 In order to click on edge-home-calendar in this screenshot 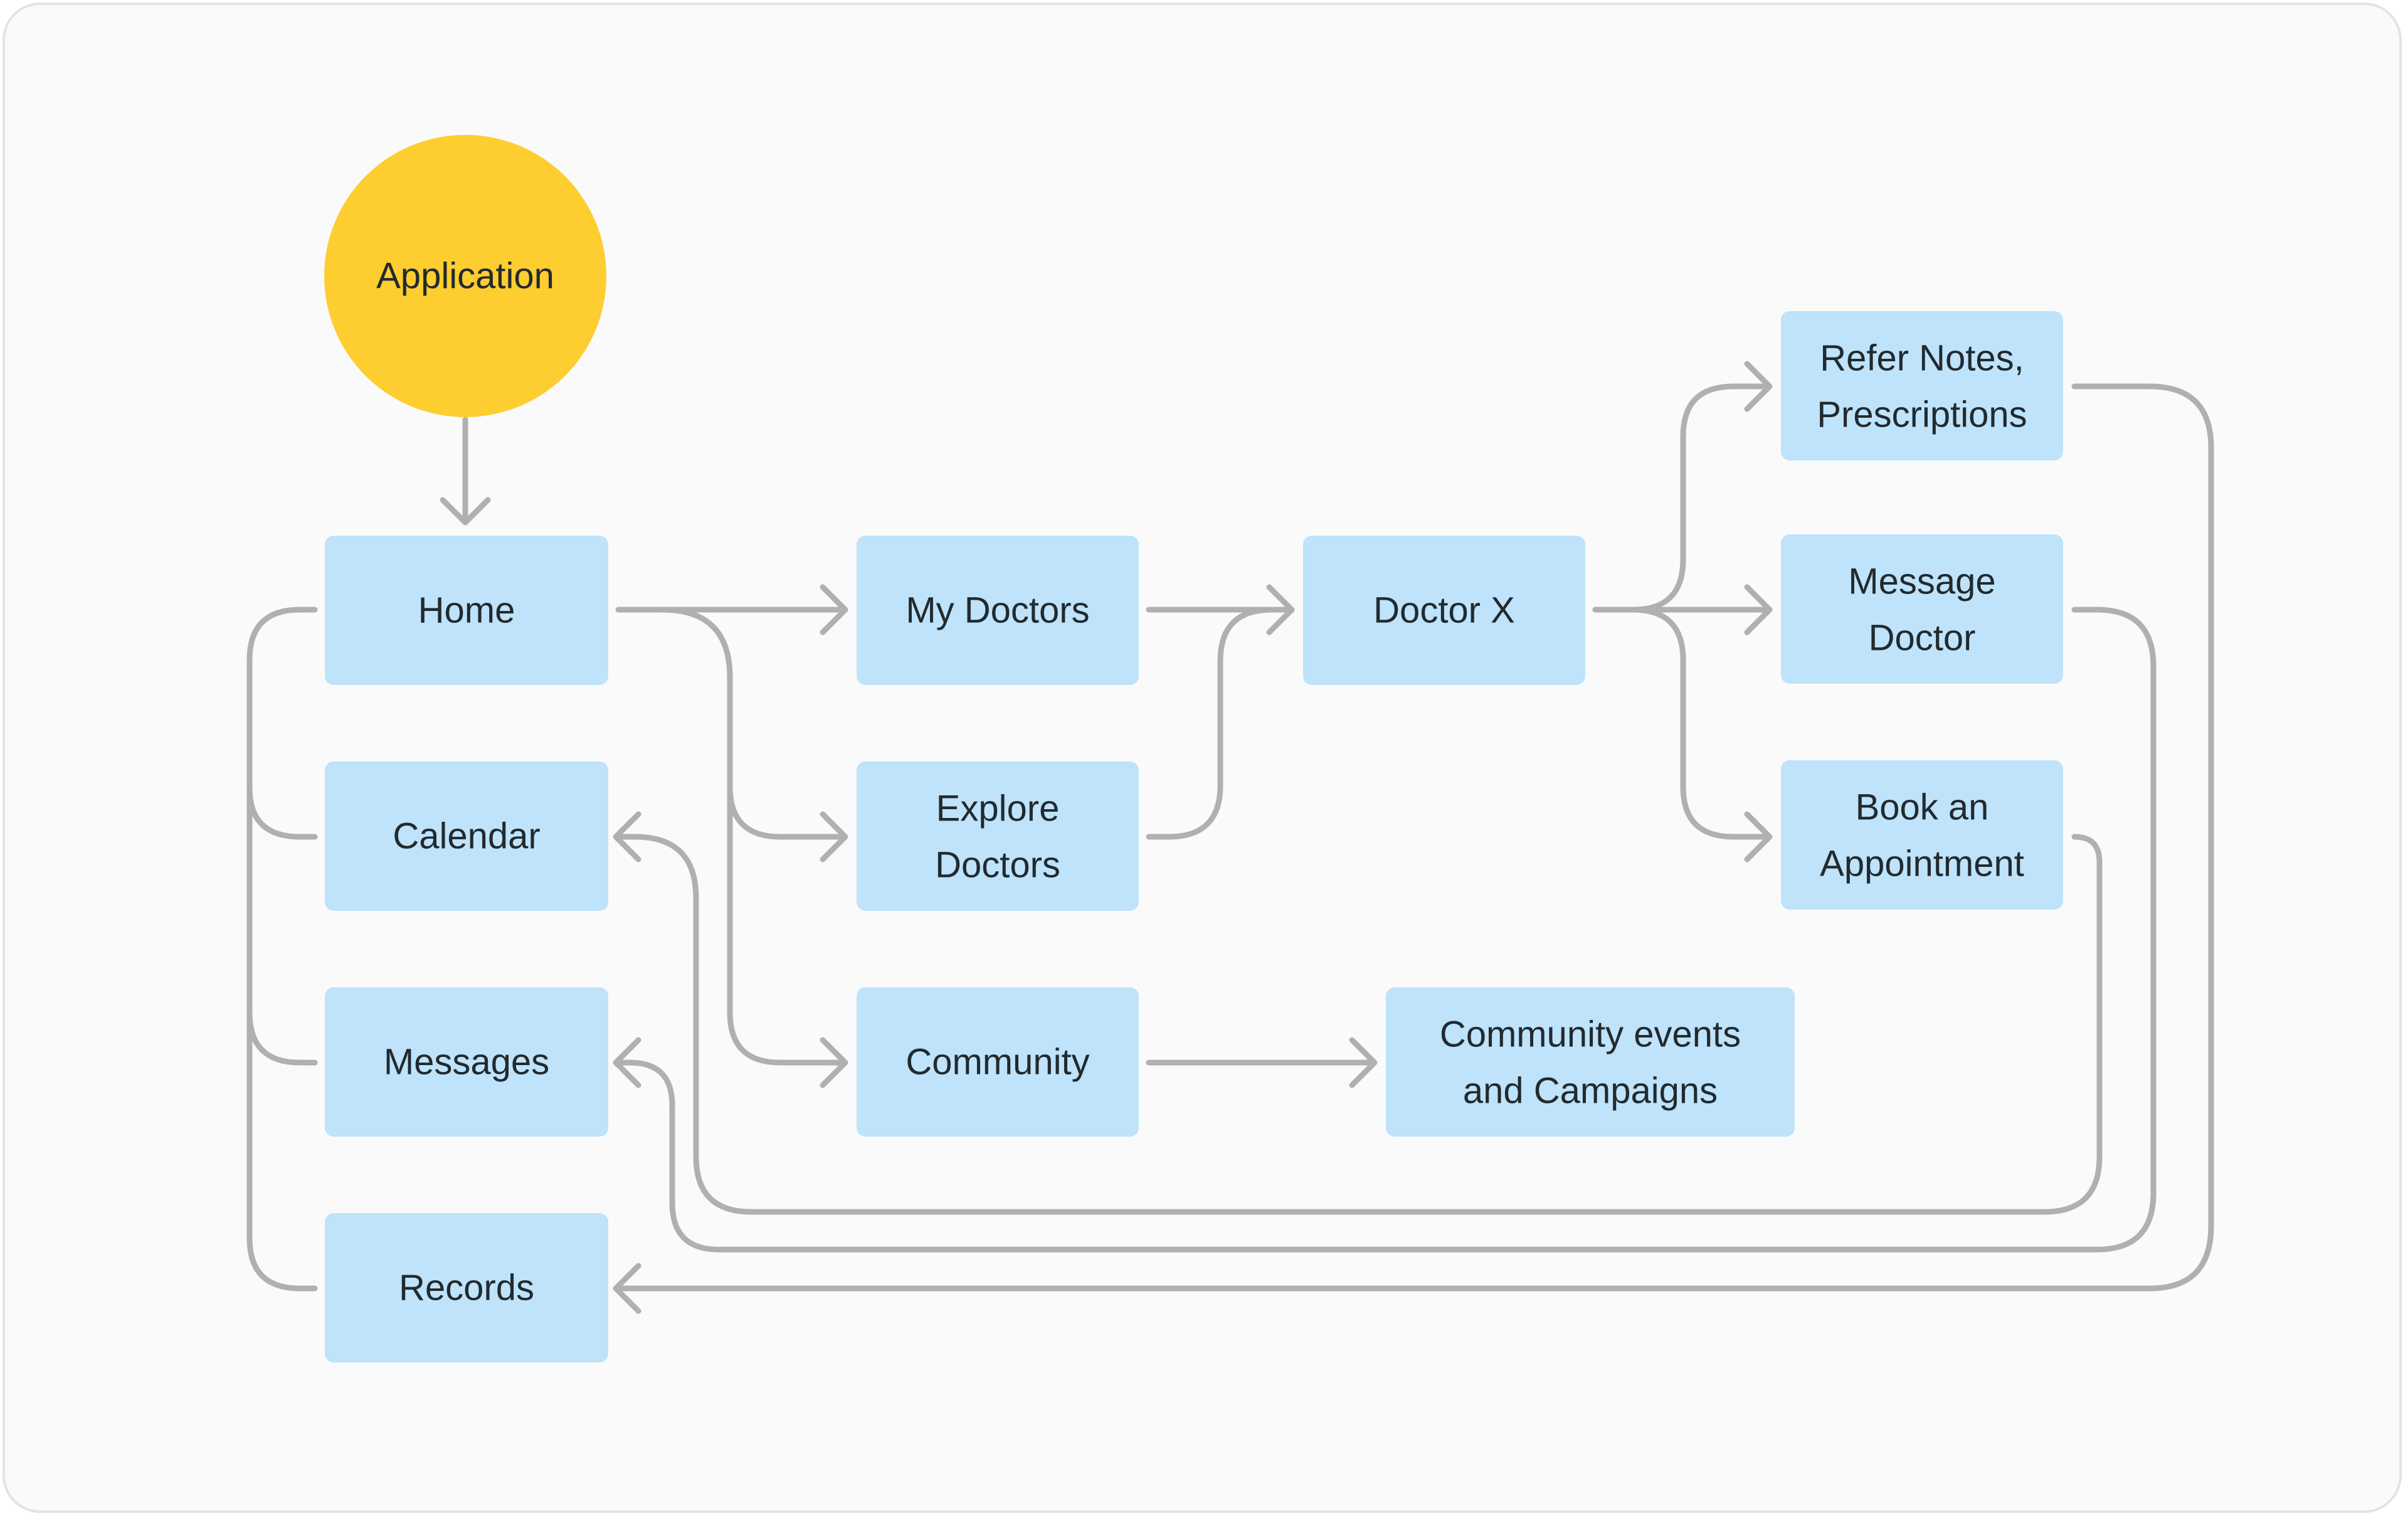, I will do `click(282, 723)`.